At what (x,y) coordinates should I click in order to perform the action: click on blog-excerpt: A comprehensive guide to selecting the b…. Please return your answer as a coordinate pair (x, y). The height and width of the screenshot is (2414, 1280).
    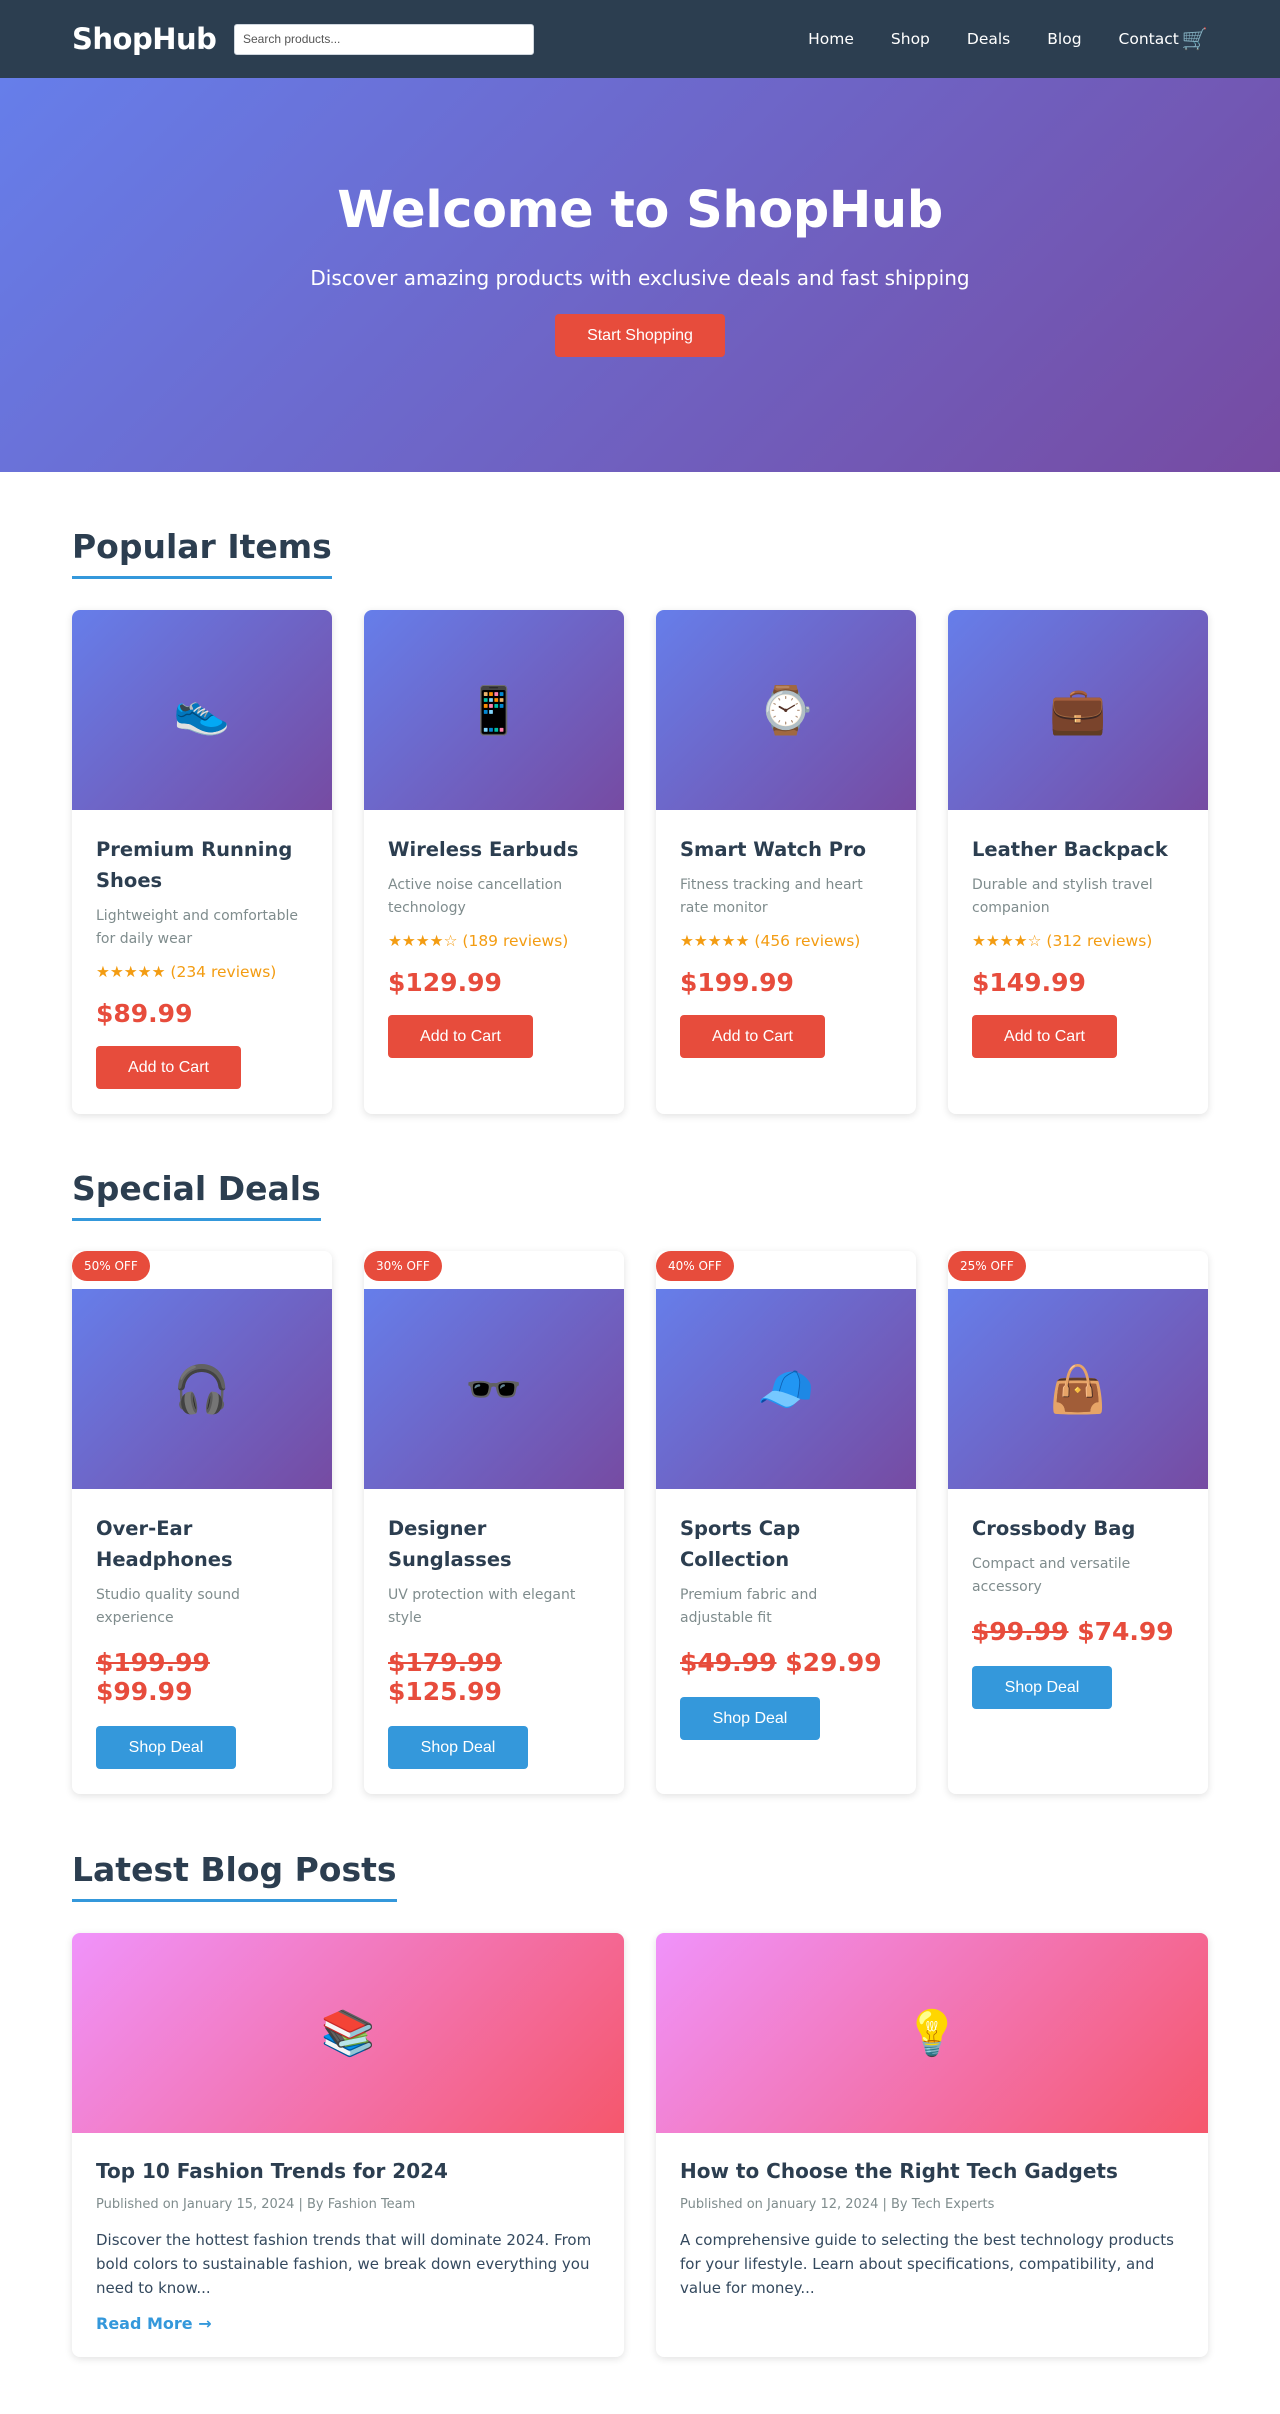
    Looking at the image, I should click on (927, 2264).